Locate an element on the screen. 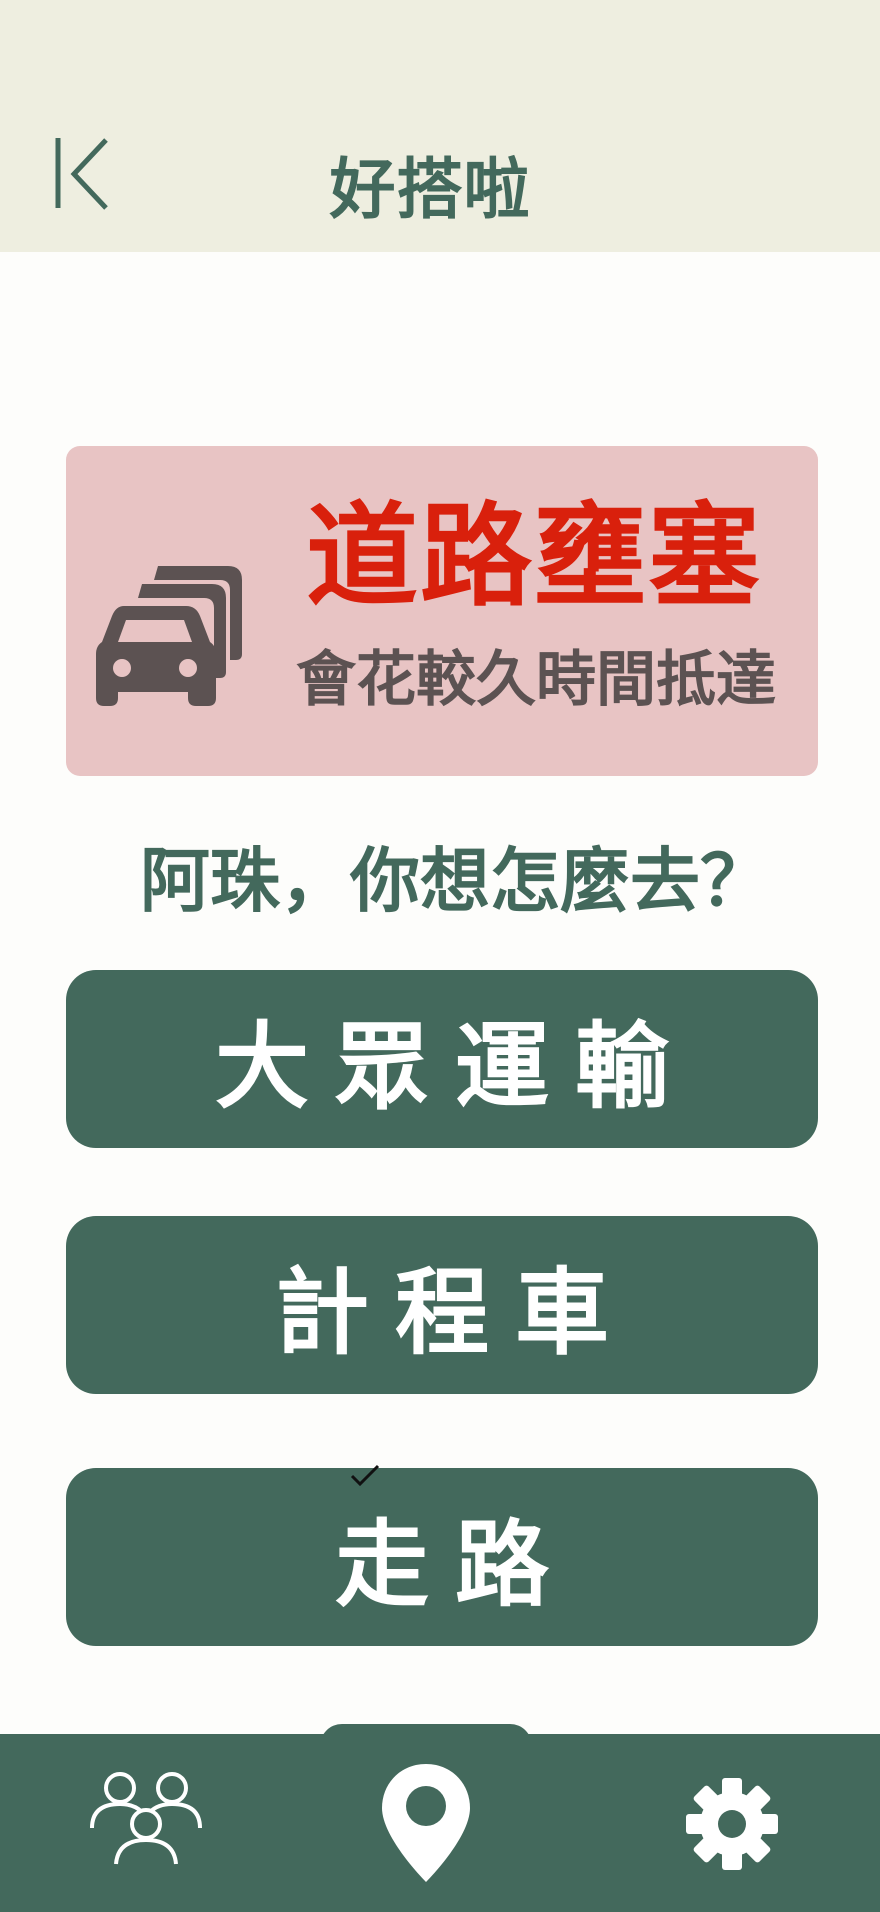  alert-subtitle: 會花較久時間抵達 is located at coordinates (536, 680).